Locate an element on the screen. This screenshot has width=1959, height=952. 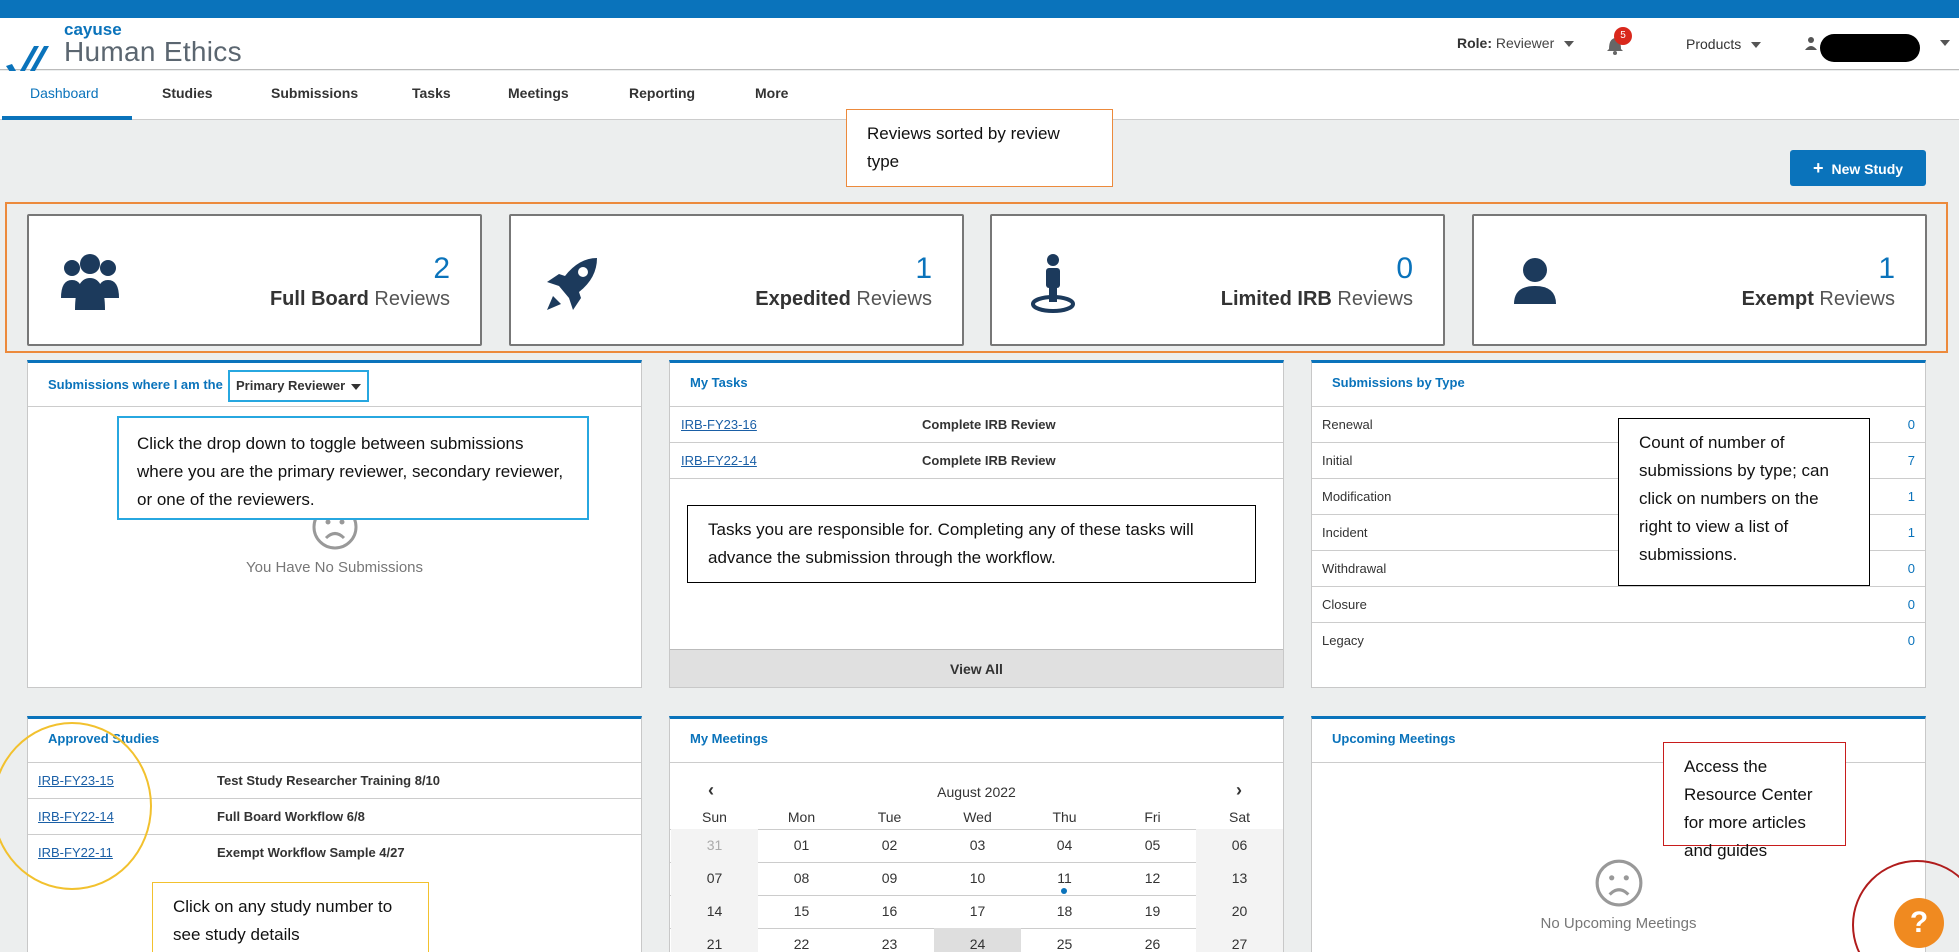
review-label: Full Board Reviews is located at coordinates (360, 299).